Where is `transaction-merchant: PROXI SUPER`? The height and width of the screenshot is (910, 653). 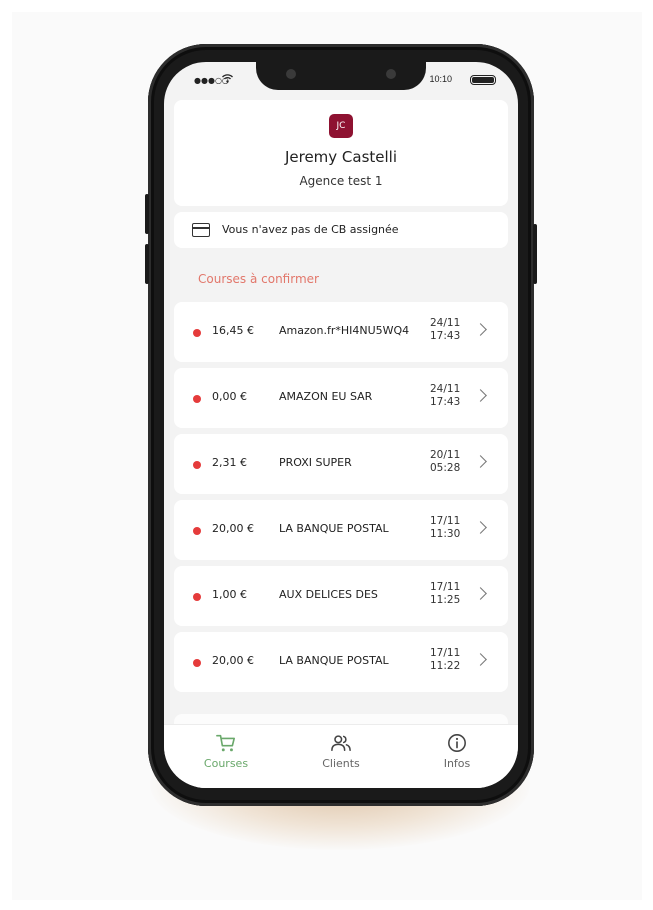 transaction-merchant: PROXI SUPER is located at coordinates (315, 462).